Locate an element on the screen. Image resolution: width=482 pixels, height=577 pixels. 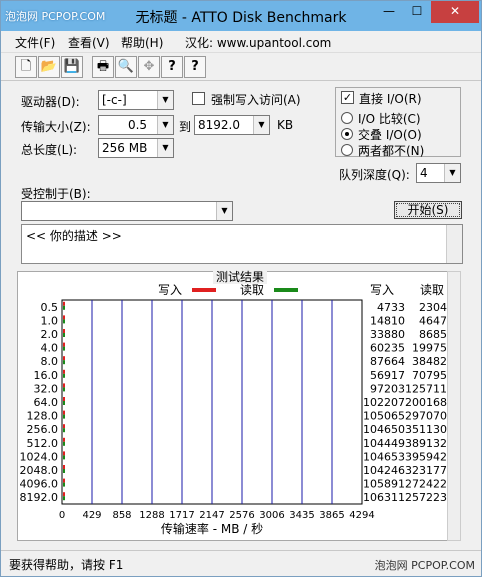
category-label: 128.0 is located at coordinates (43, 416).